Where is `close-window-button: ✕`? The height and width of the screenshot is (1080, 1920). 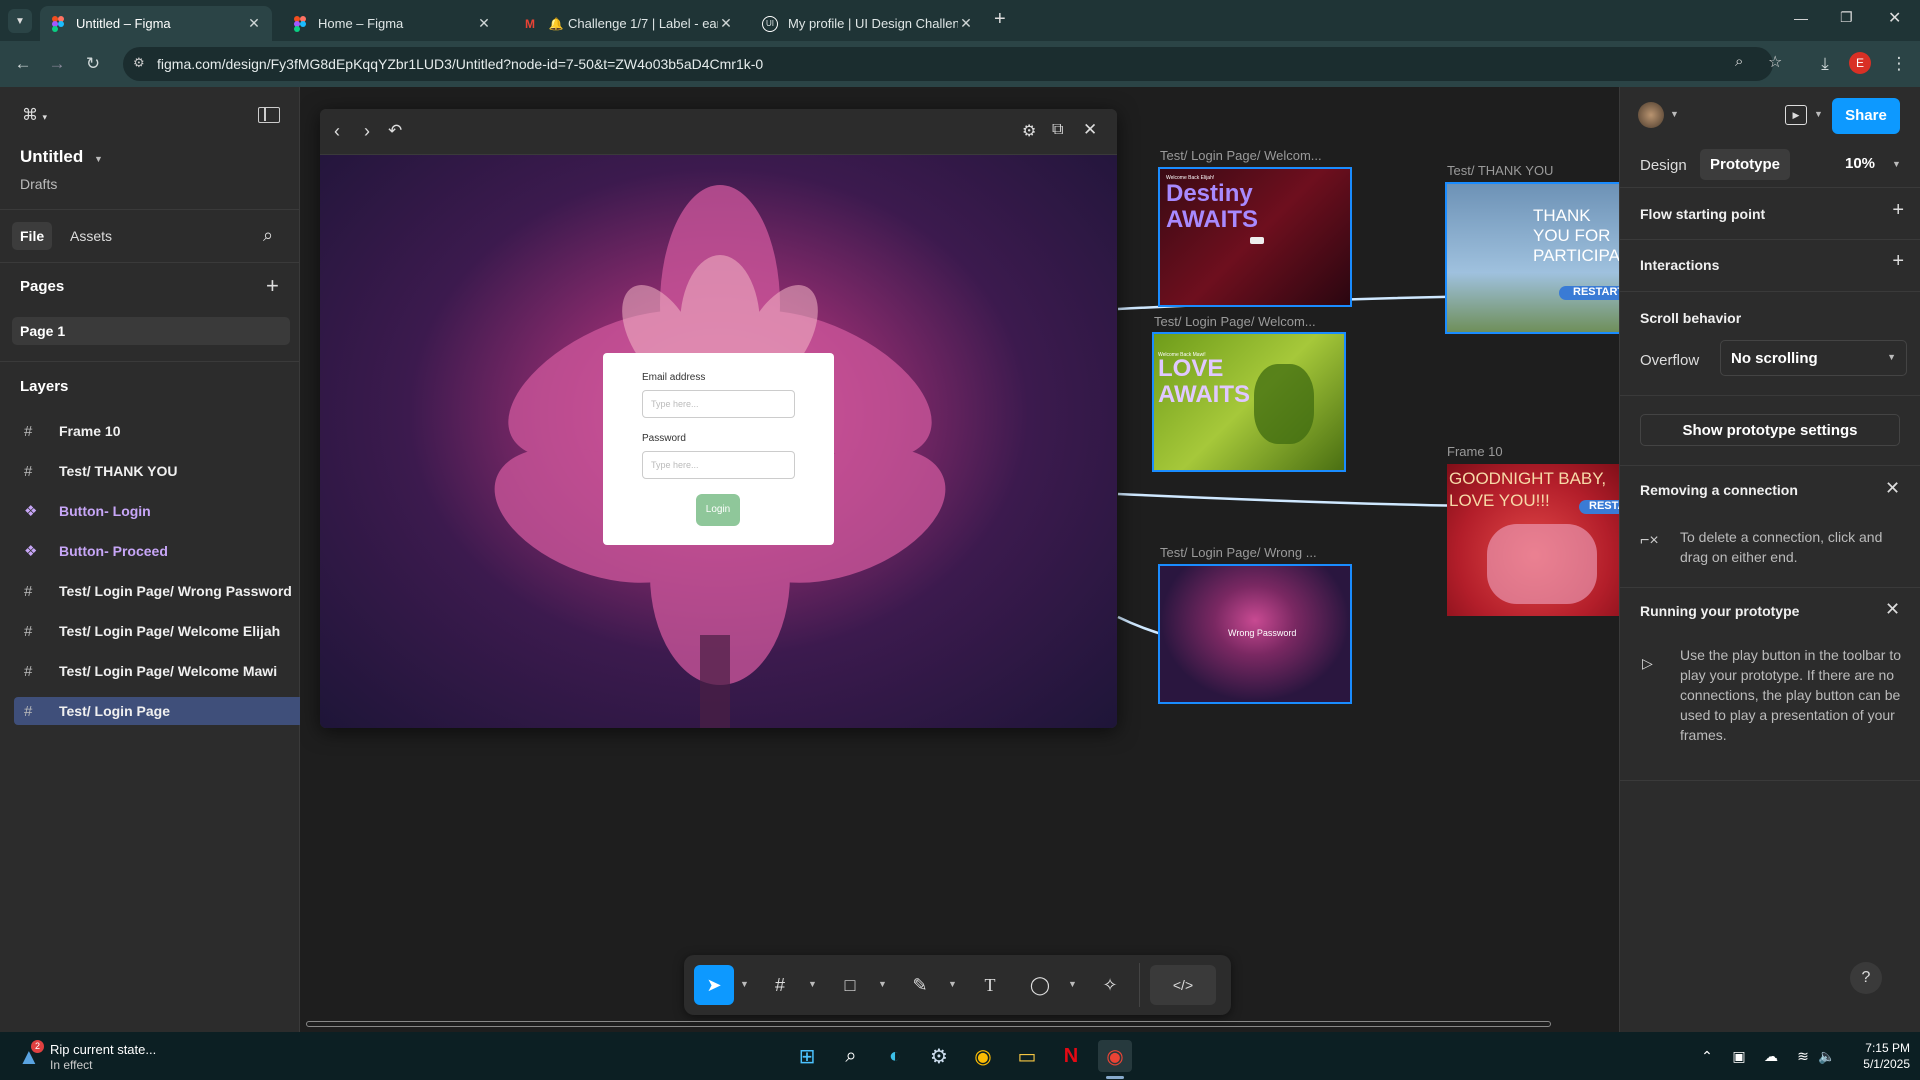 close-window-button: ✕ is located at coordinates (1894, 18).